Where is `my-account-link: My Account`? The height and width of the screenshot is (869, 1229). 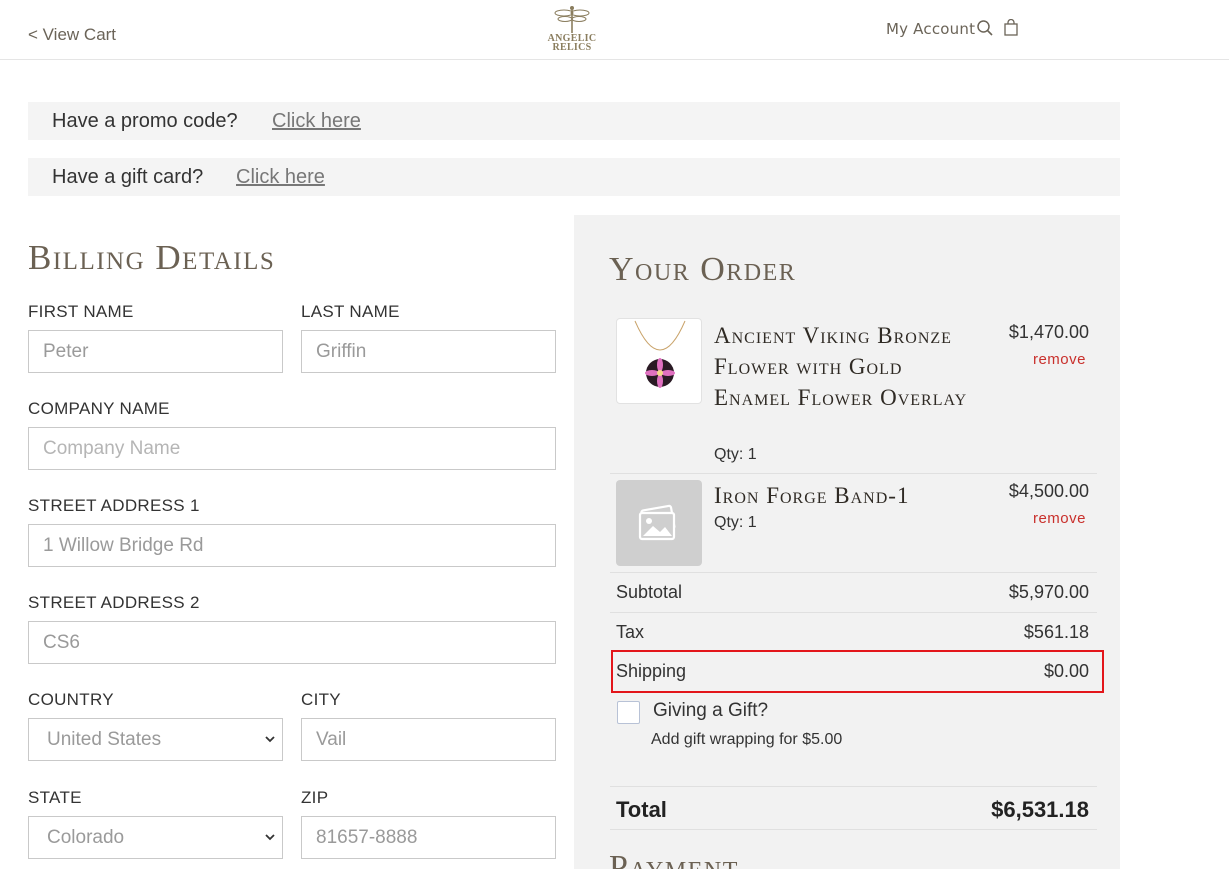
my-account-link: My Account is located at coordinates (930, 29).